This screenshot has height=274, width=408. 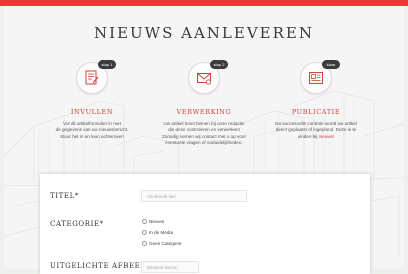 I want to click on title-input: Voorbeeld titel, so click(x=194, y=196).